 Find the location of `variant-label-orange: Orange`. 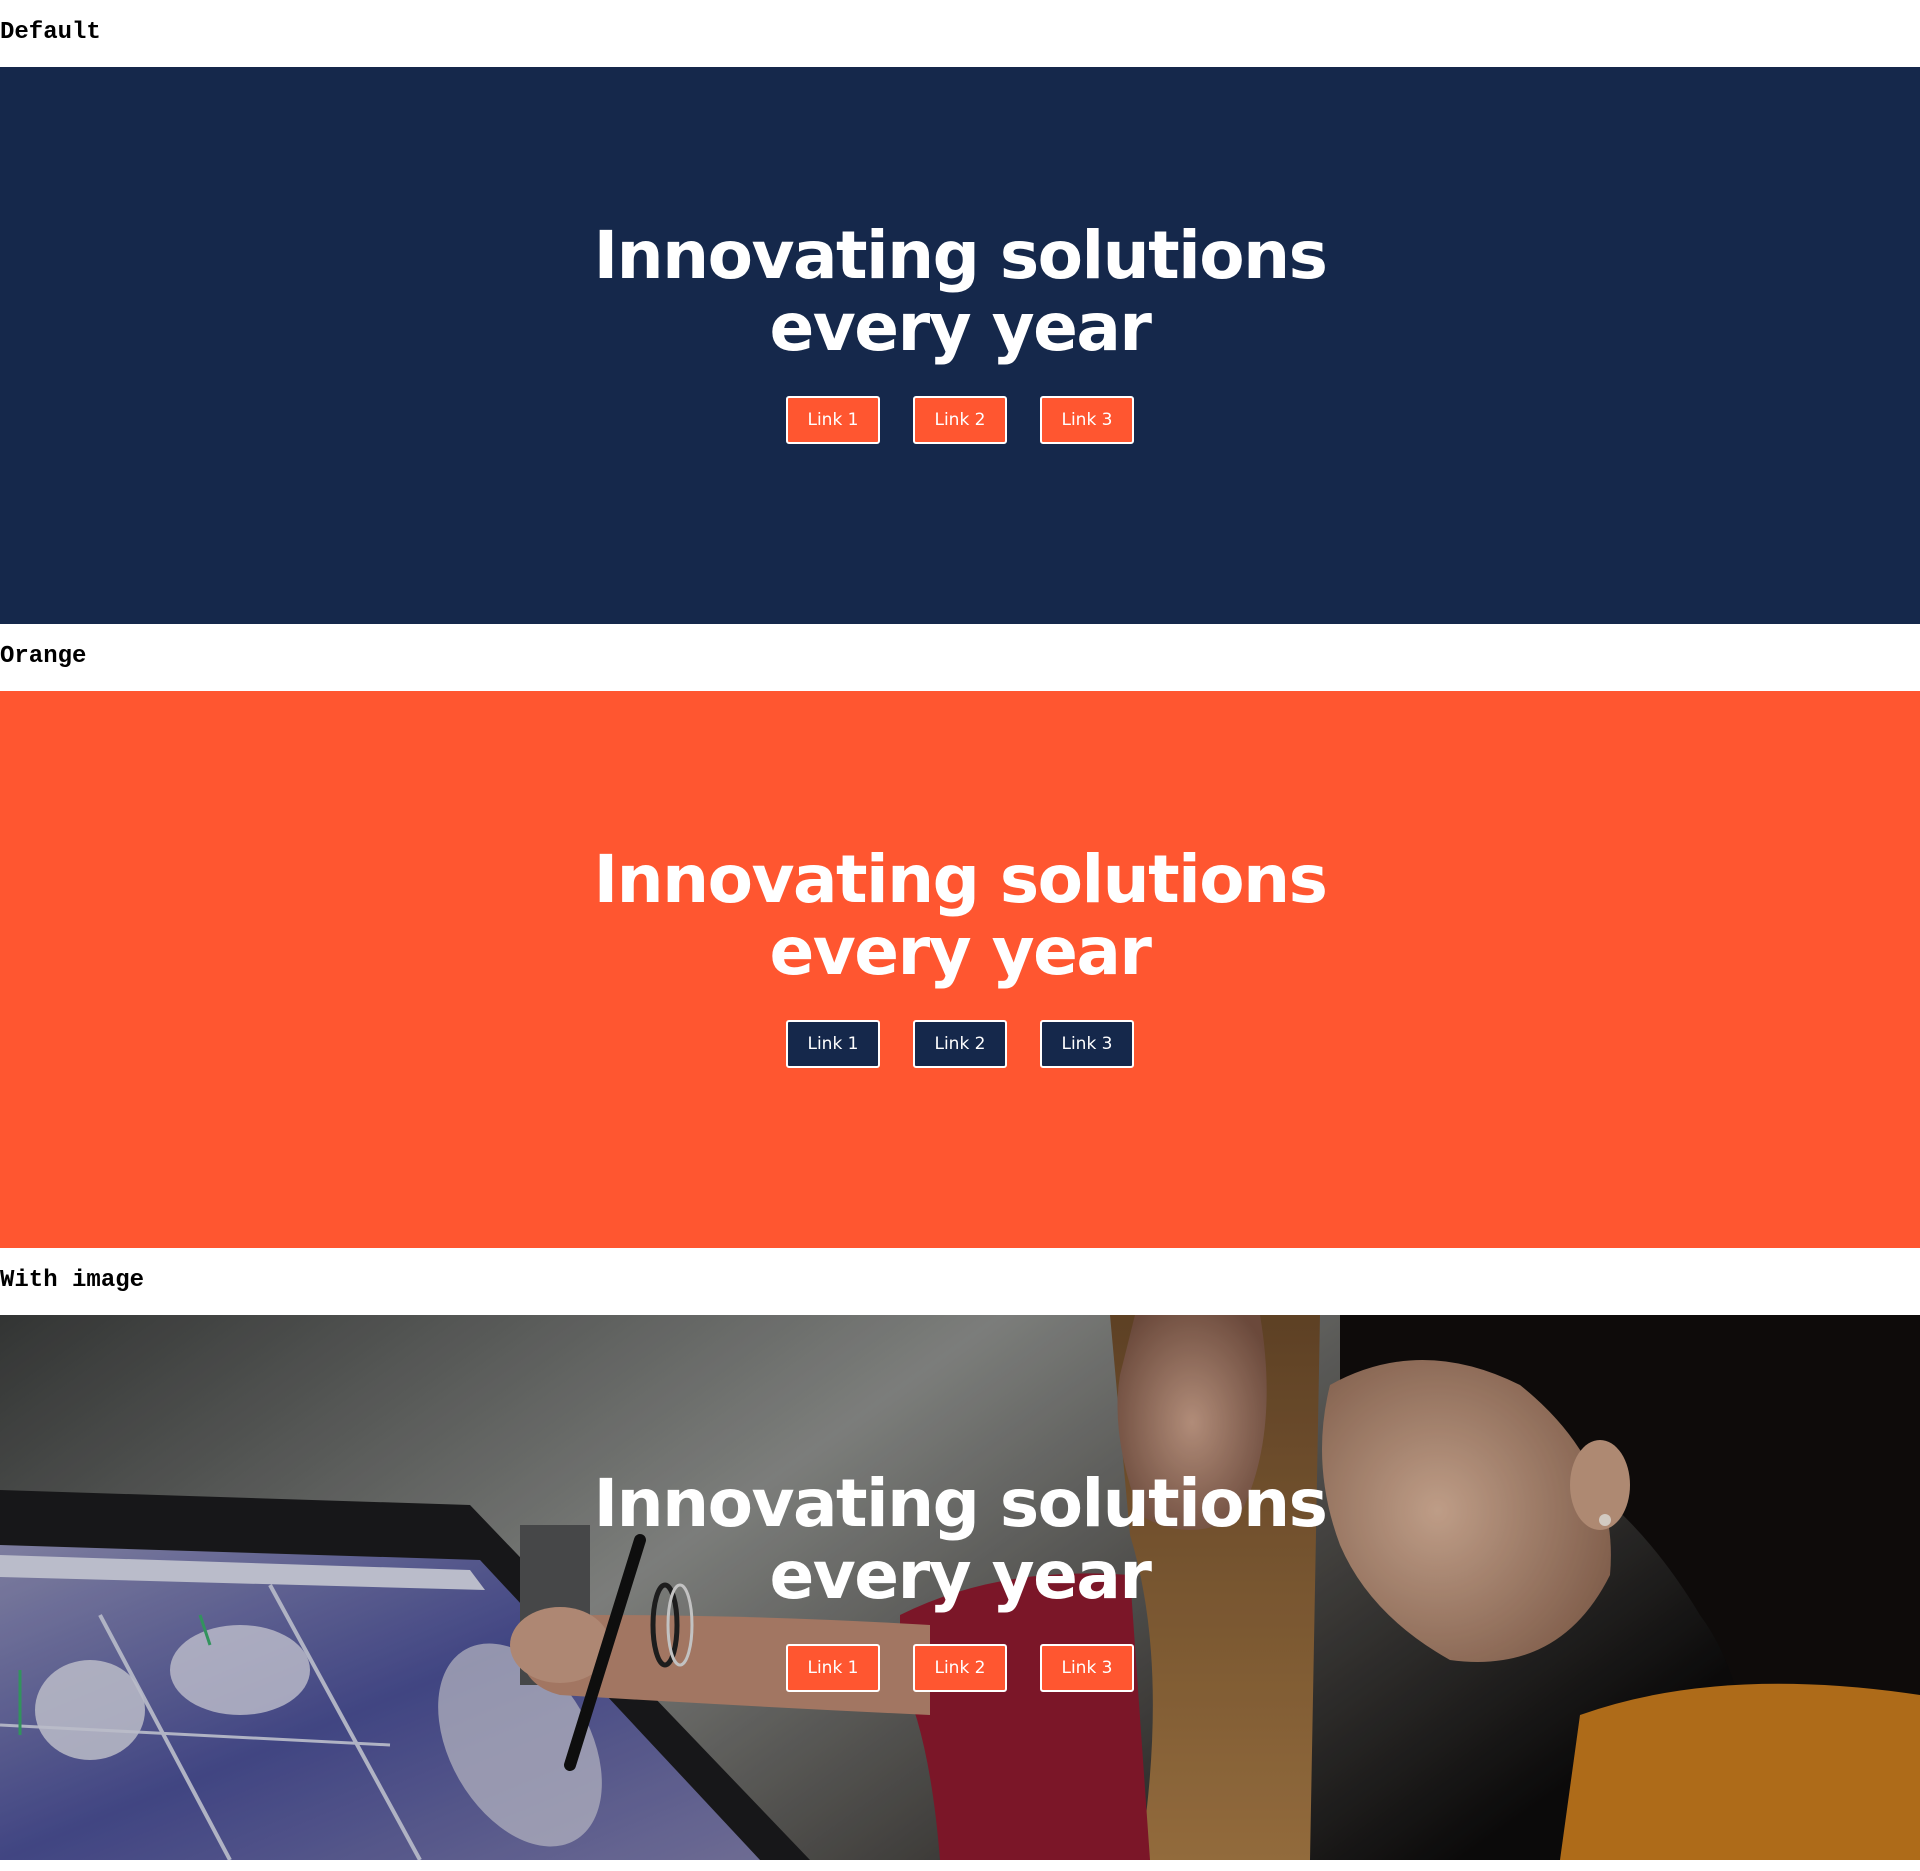

variant-label-orange: Orange is located at coordinates (43, 656).